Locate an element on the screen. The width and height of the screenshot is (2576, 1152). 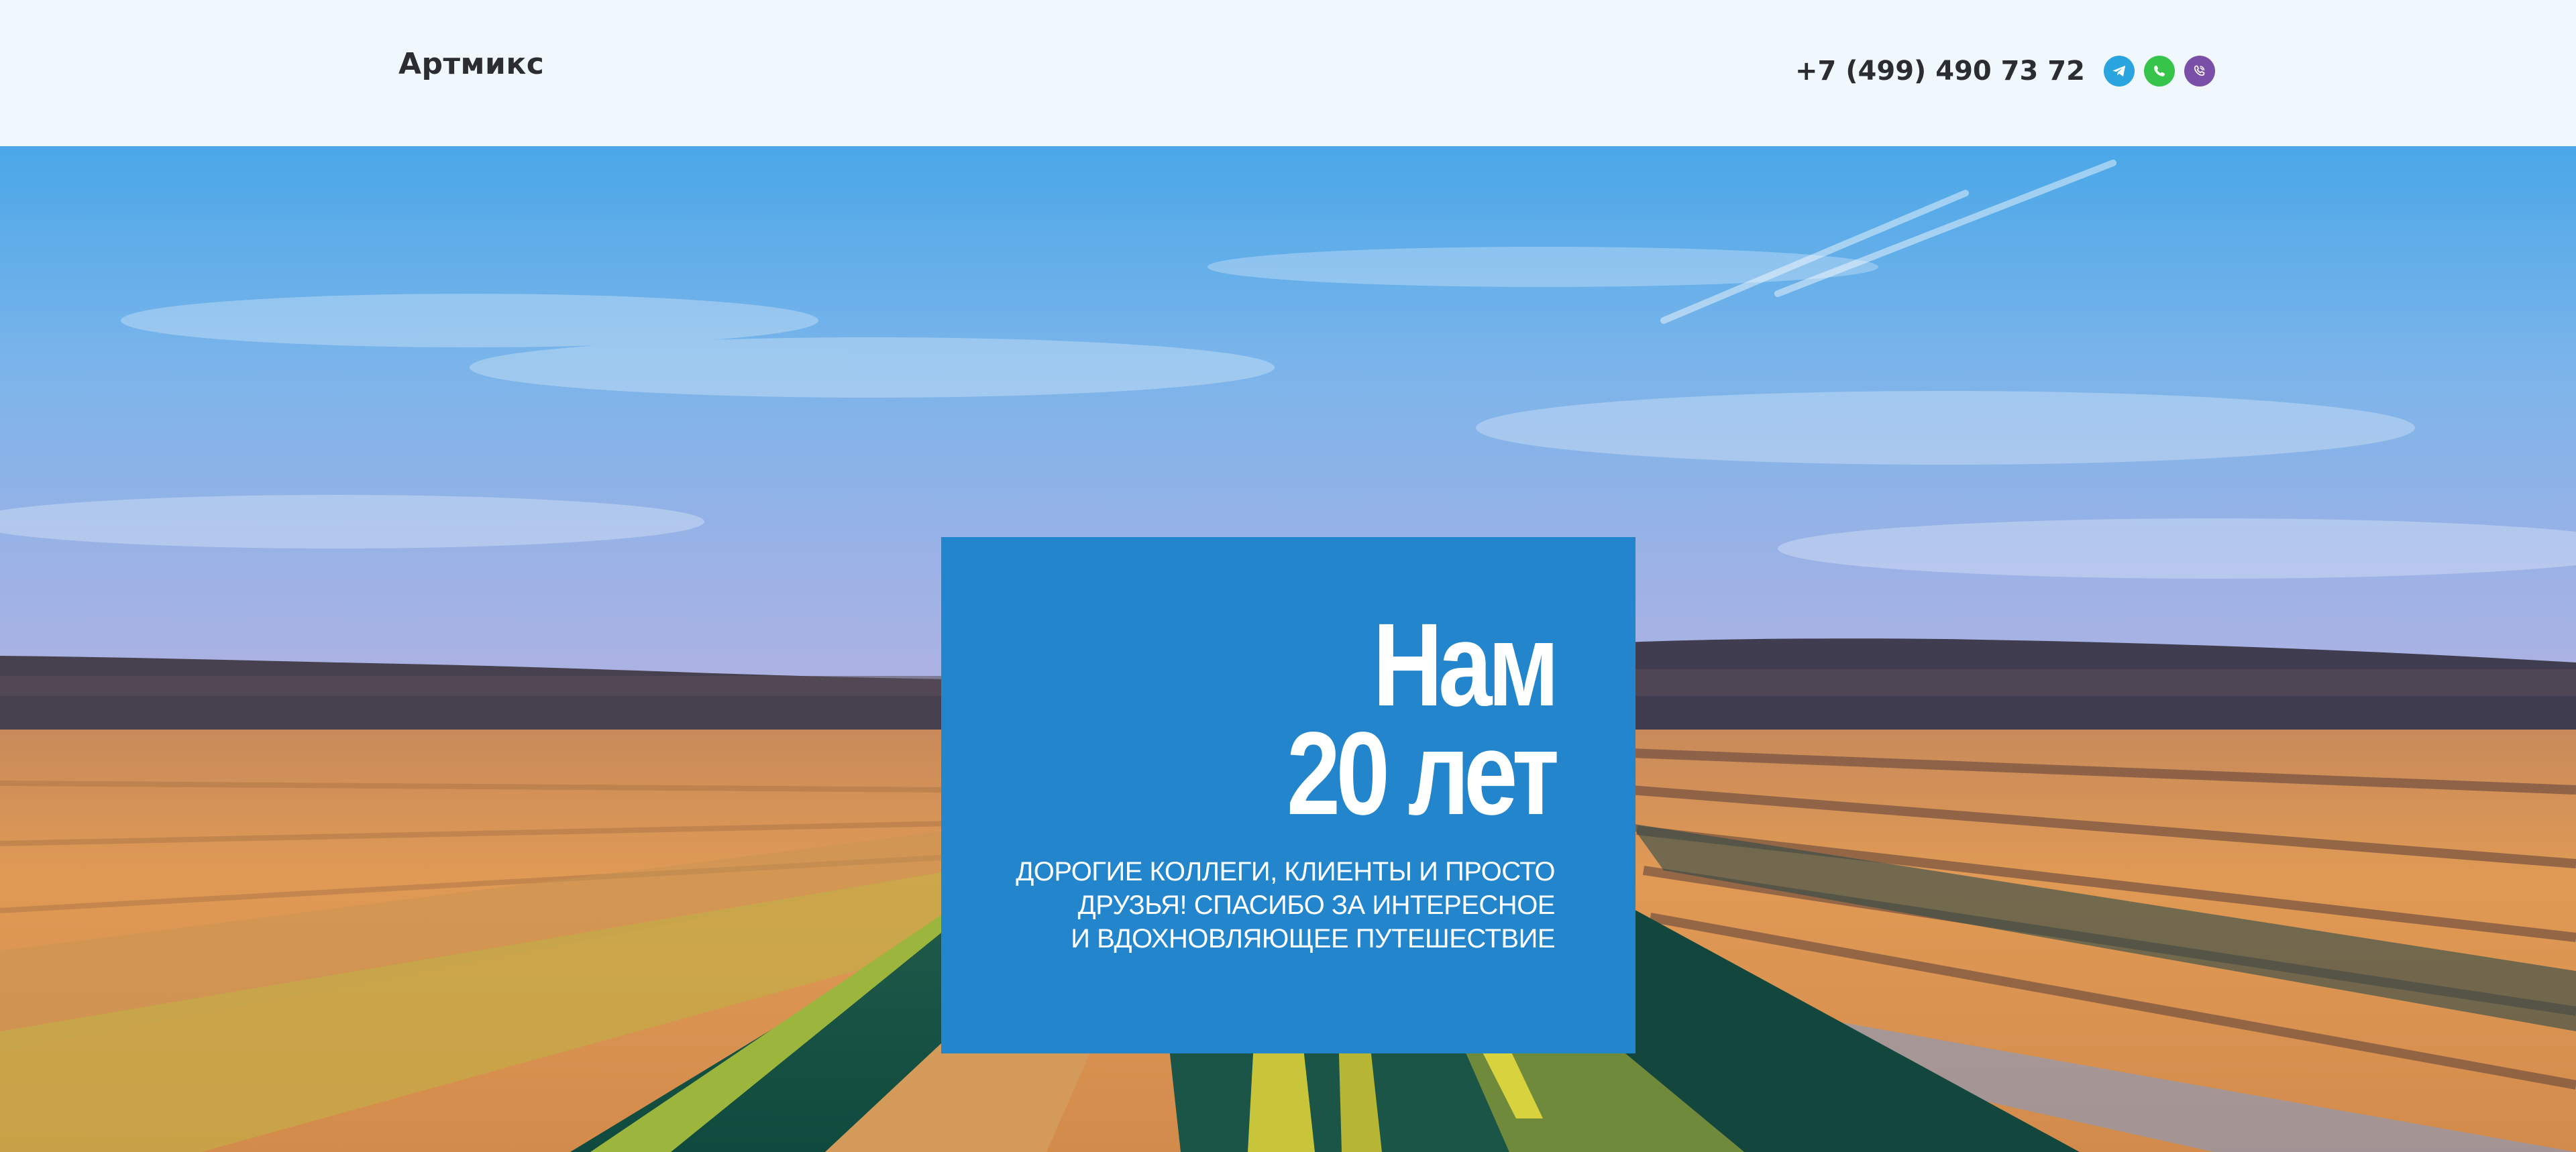
thank-you-line-3: И ВДОХНОВЛЯЮЩЕЕ ПУТЕШЕСТВИЕ is located at coordinates (1313, 939).